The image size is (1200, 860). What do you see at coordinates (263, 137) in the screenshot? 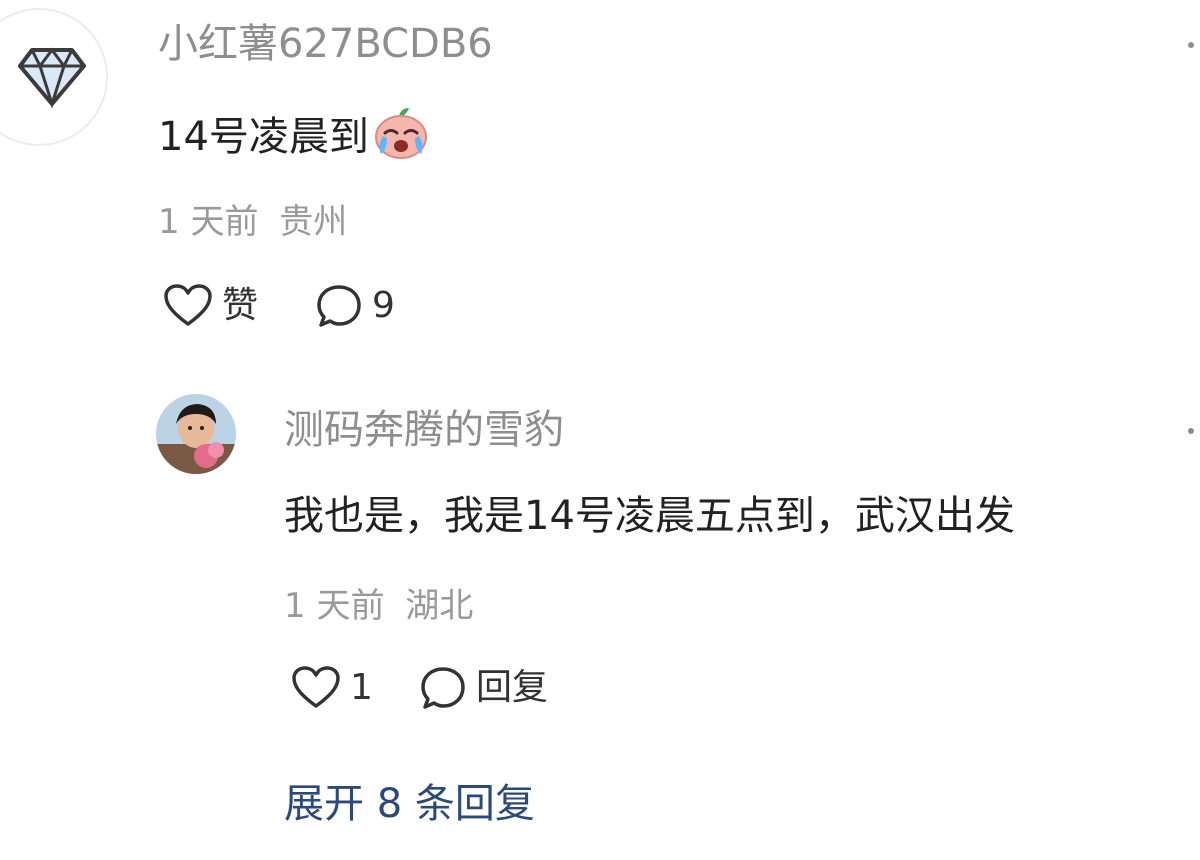
I see `comment-text-body: 14号凌晨到` at bounding box center [263, 137].